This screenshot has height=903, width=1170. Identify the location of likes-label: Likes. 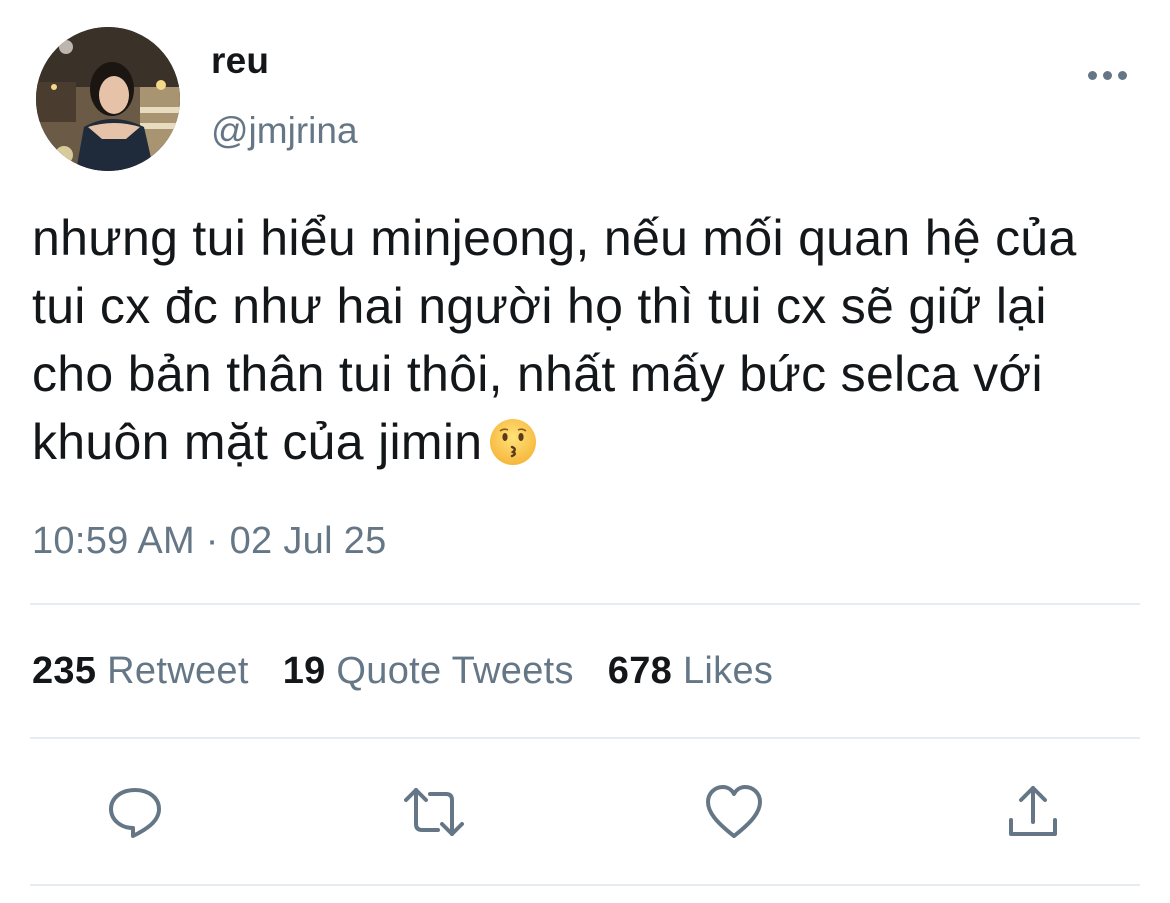
(728, 671).